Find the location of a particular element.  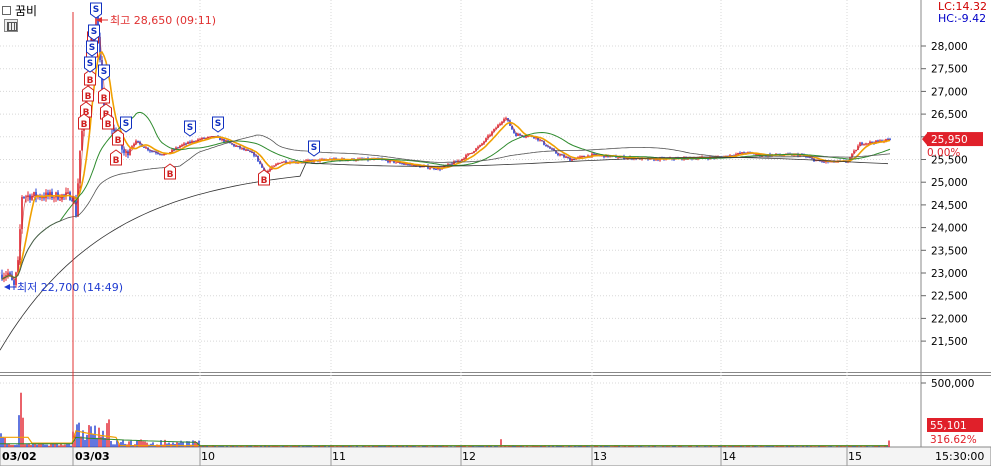

date-label: 03/02 is located at coordinates (19, 456).